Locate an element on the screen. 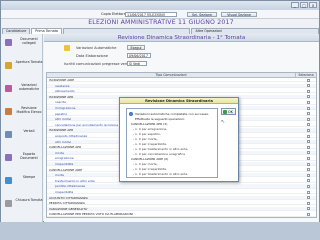 The height and width of the screenshot is (240, 320). dialog-line: - n. 0 per cancellazione anagrafica is located at coordinates (159, 154).